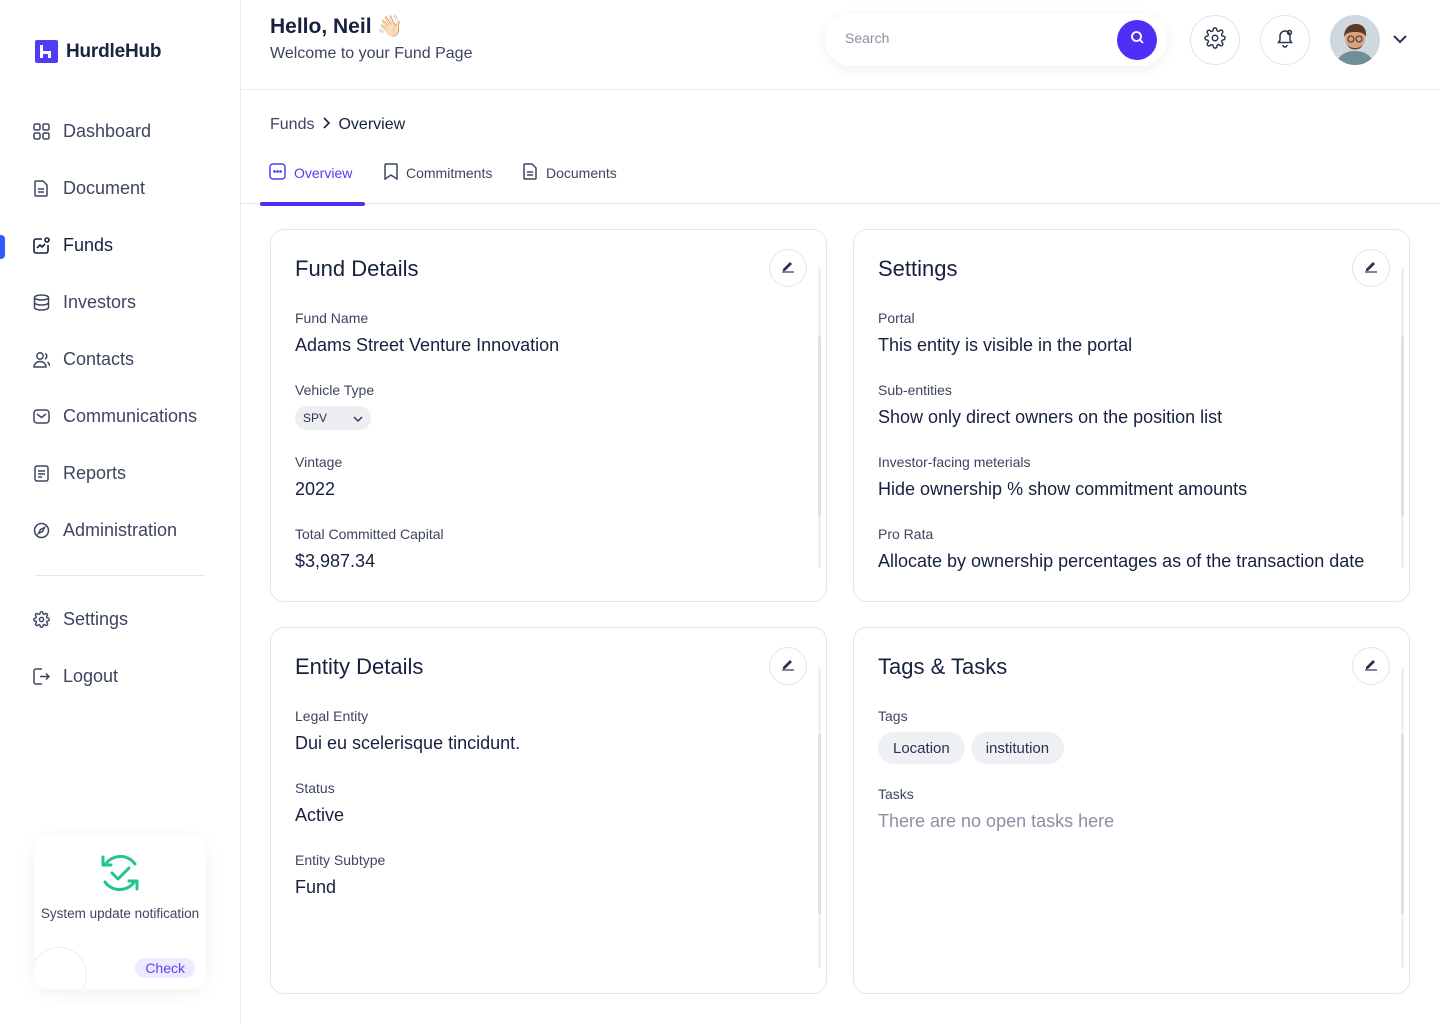 The width and height of the screenshot is (1440, 1024). I want to click on sidebar-item-label: Contacts, so click(99, 359).